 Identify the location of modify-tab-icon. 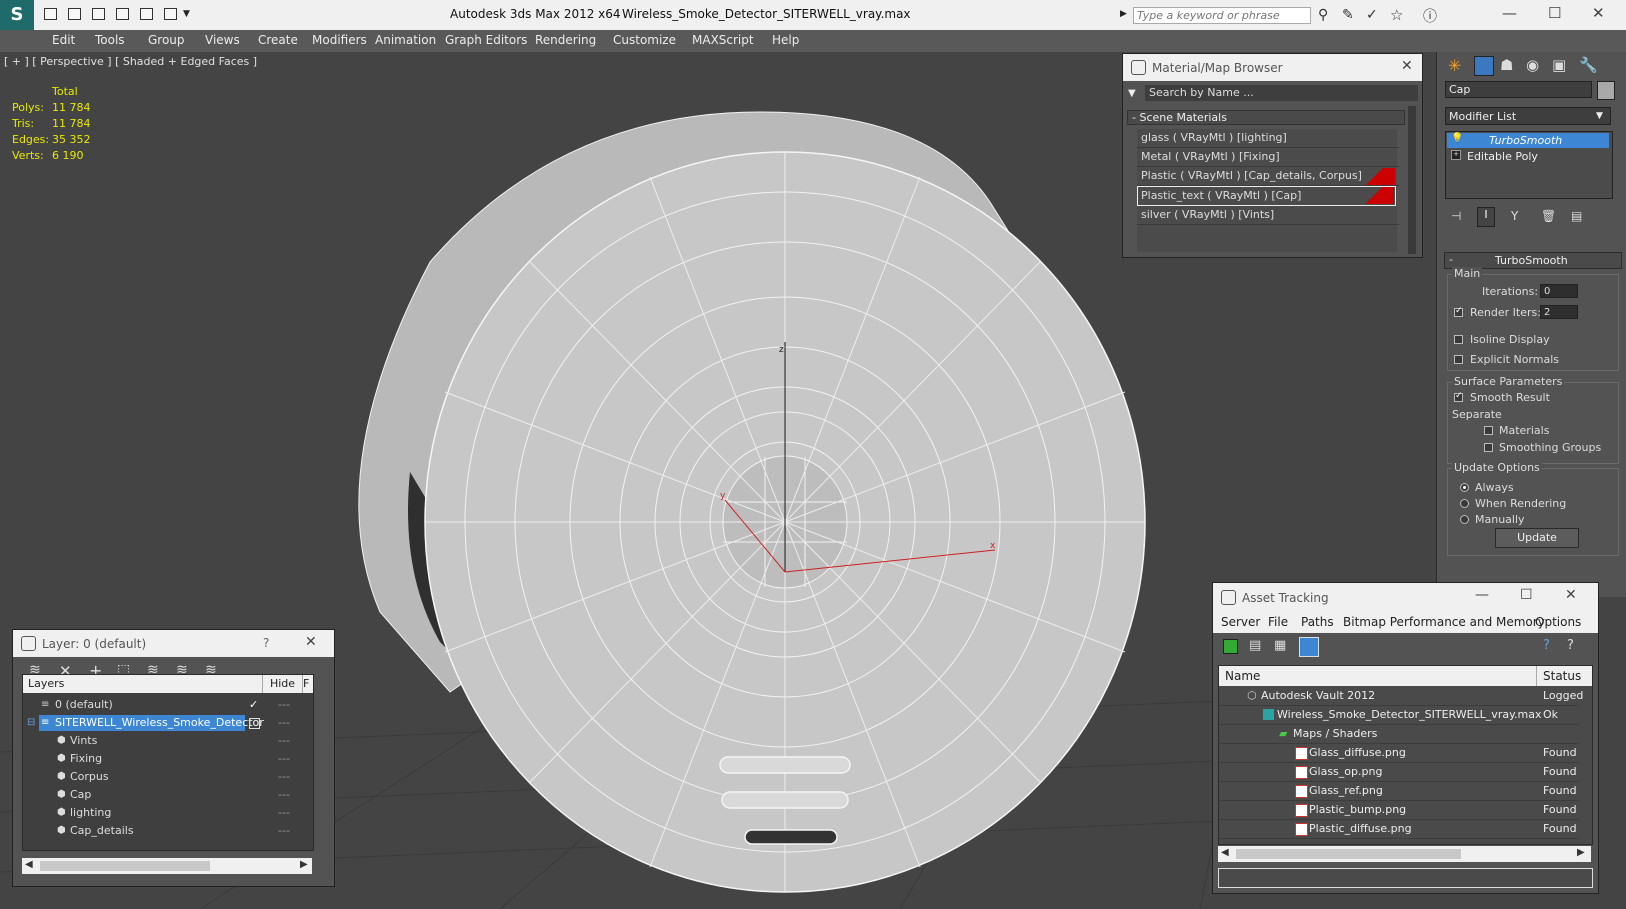
(1484, 66).